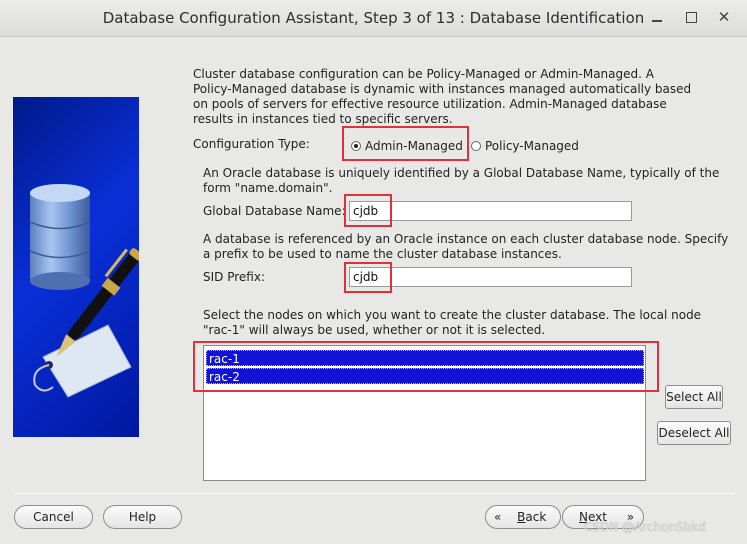 The width and height of the screenshot is (747, 544). What do you see at coordinates (694, 397) in the screenshot?
I see `select-all-button: Select All` at bounding box center [694, 397].